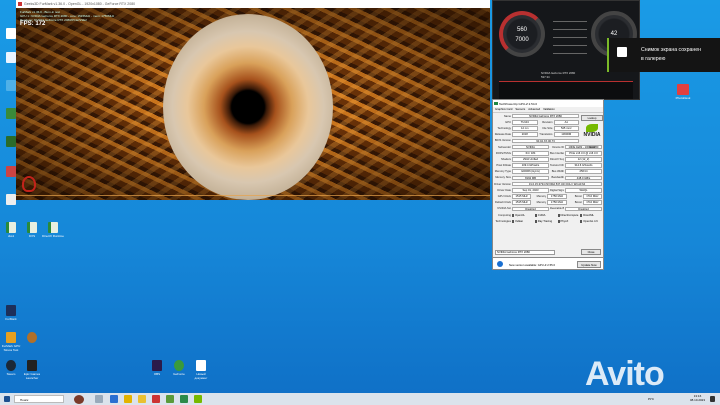  Describe the element at coordinates (505, 159) in the screenshot. I see `field-label: Shaders` at that location.